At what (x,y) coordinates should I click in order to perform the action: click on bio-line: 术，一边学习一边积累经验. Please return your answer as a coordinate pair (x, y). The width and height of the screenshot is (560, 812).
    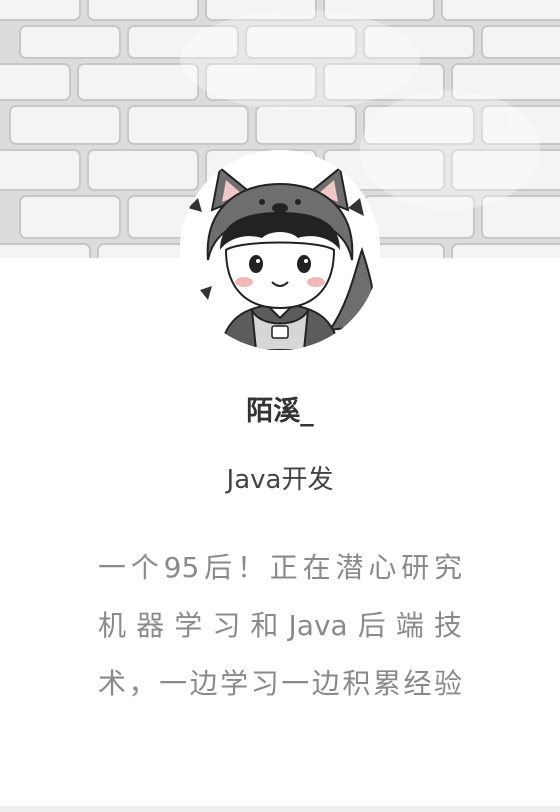
    Looking at the image, I should click on (280, 683).